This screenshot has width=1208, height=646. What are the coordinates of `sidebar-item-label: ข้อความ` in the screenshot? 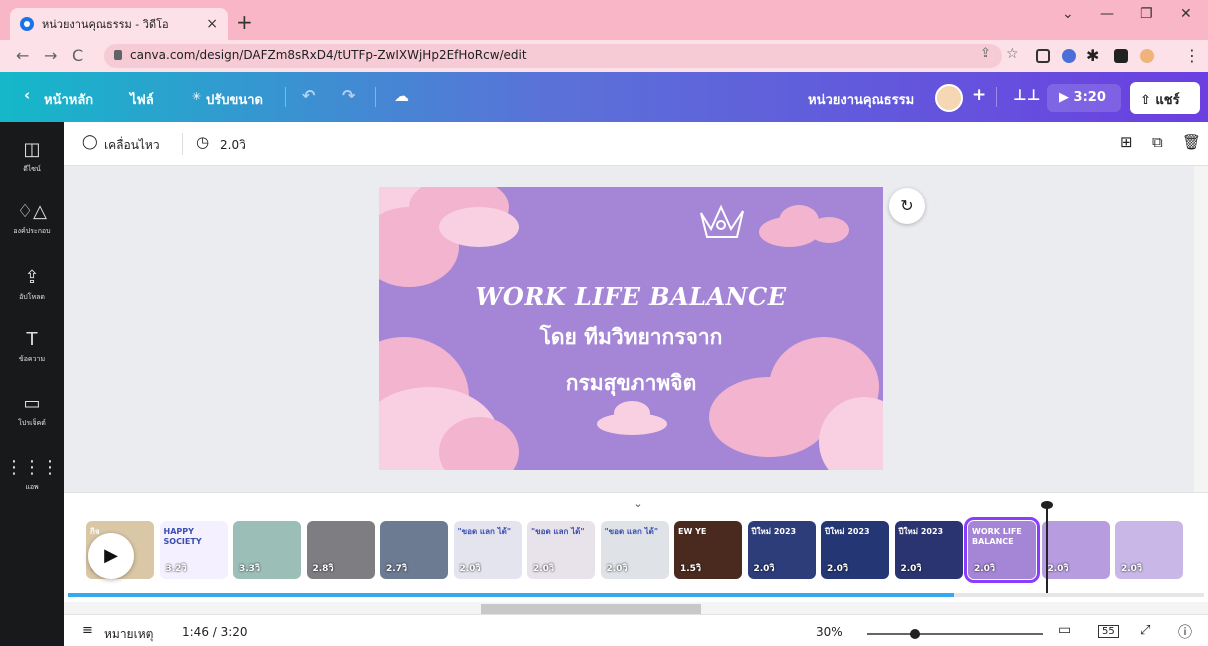 It's located at (32, 359).